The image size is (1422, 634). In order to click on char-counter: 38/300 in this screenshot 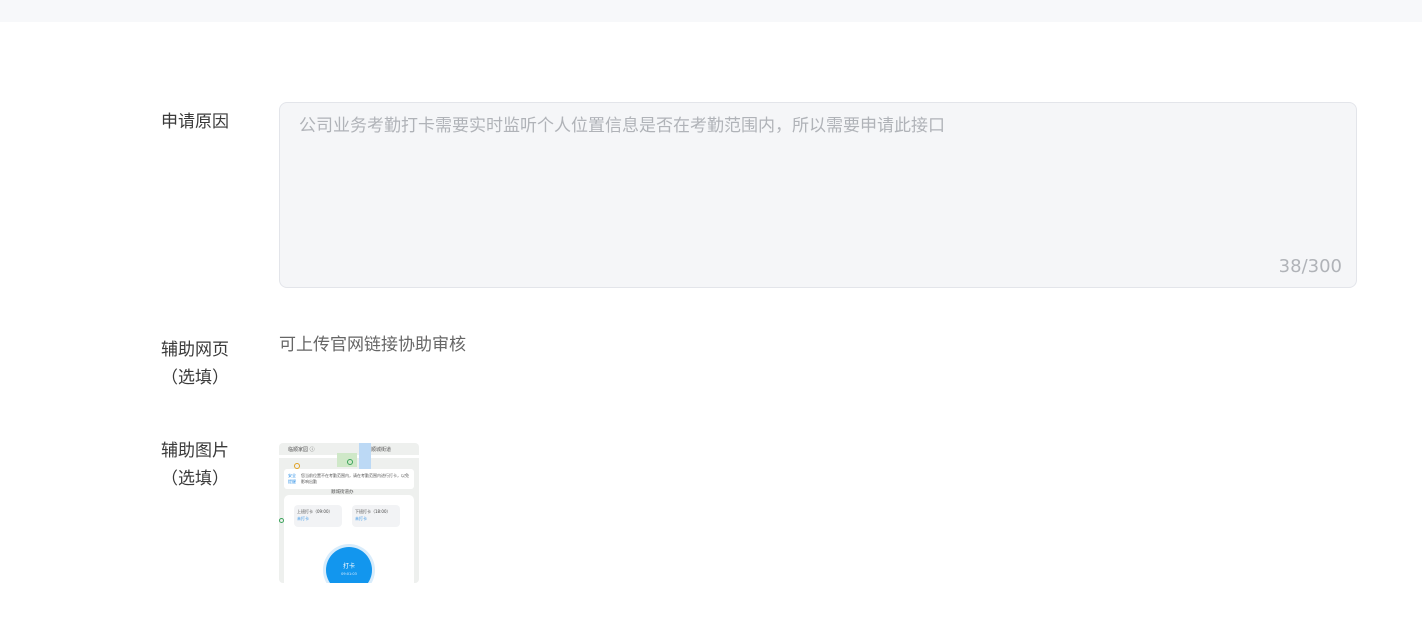, I will do `click(1310, 266)`.